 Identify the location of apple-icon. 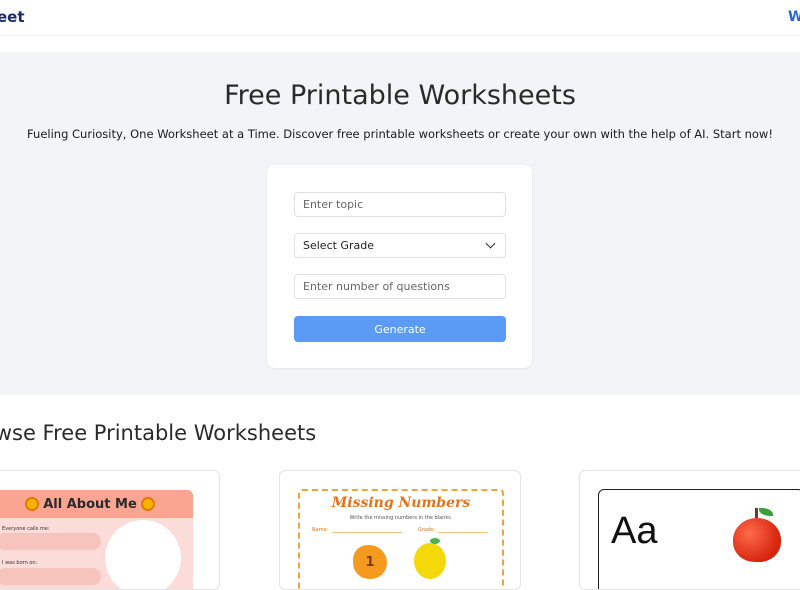
(757, 540).